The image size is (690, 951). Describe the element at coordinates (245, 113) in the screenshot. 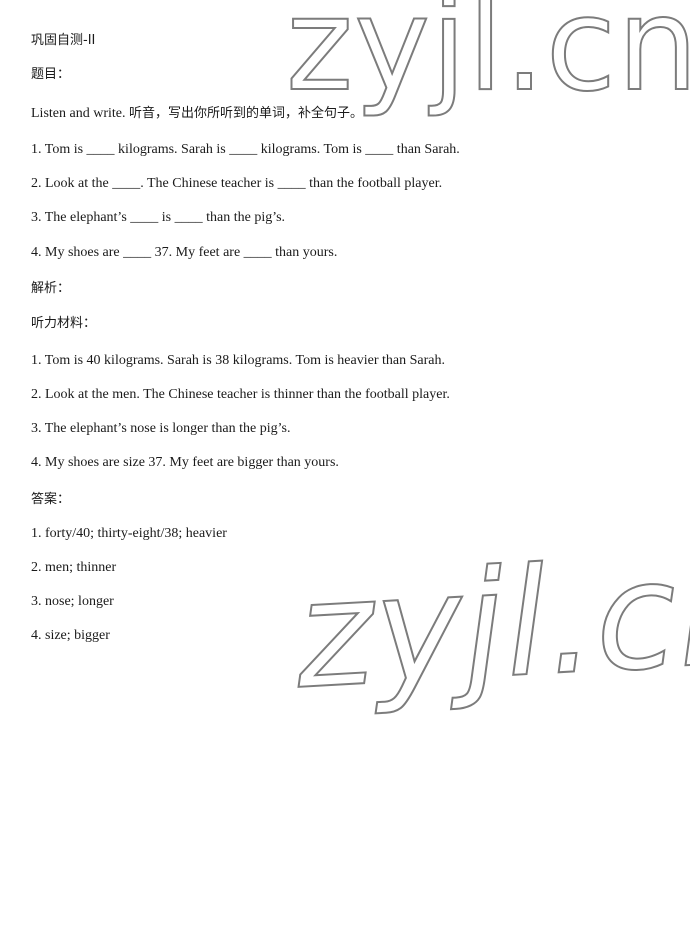

I see `instruction-chinese: 听音，写出你所听到的单词，补全句子。` at that location.